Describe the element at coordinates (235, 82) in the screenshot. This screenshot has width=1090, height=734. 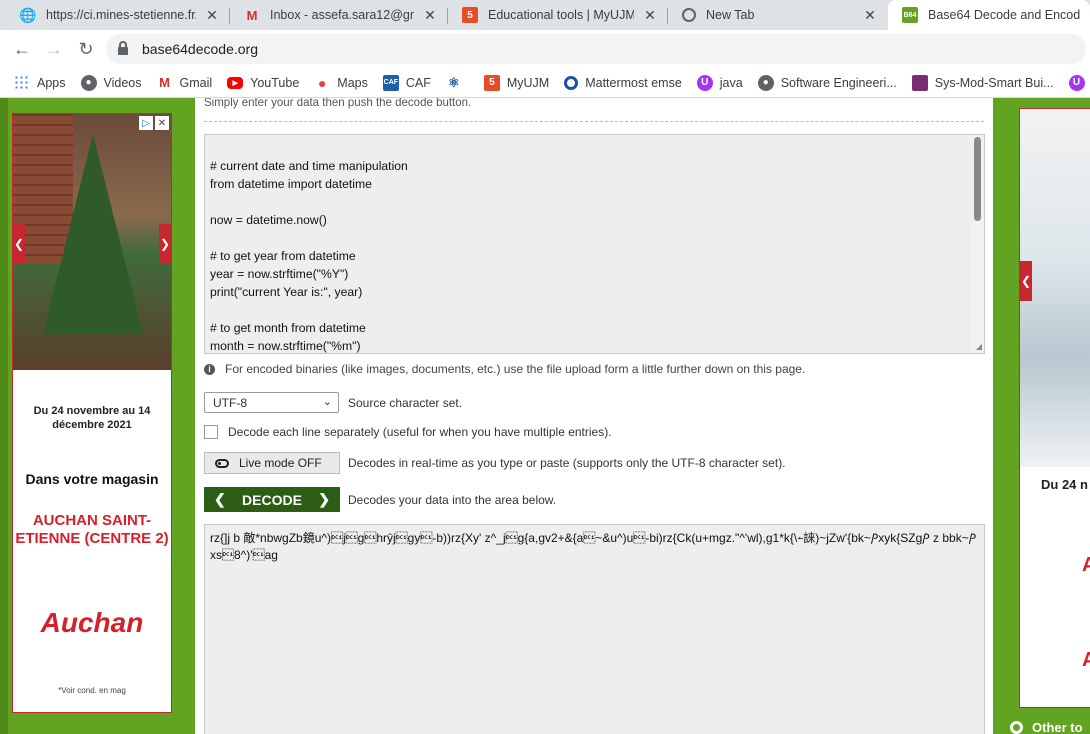
I see `youtube-icon: ▶` at that location.